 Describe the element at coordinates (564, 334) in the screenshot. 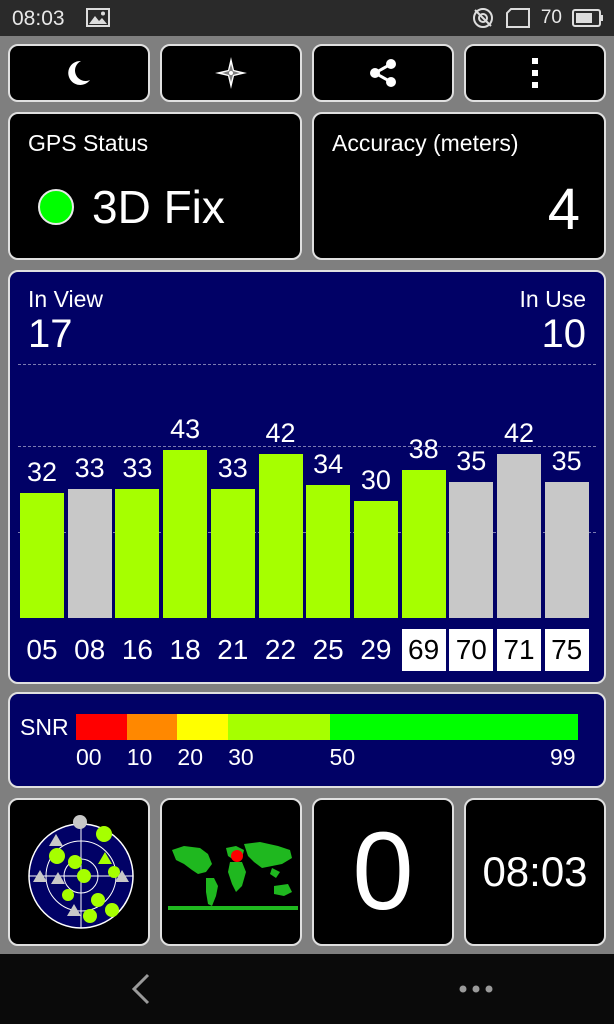

I see `in-use-count: 10` at that location.